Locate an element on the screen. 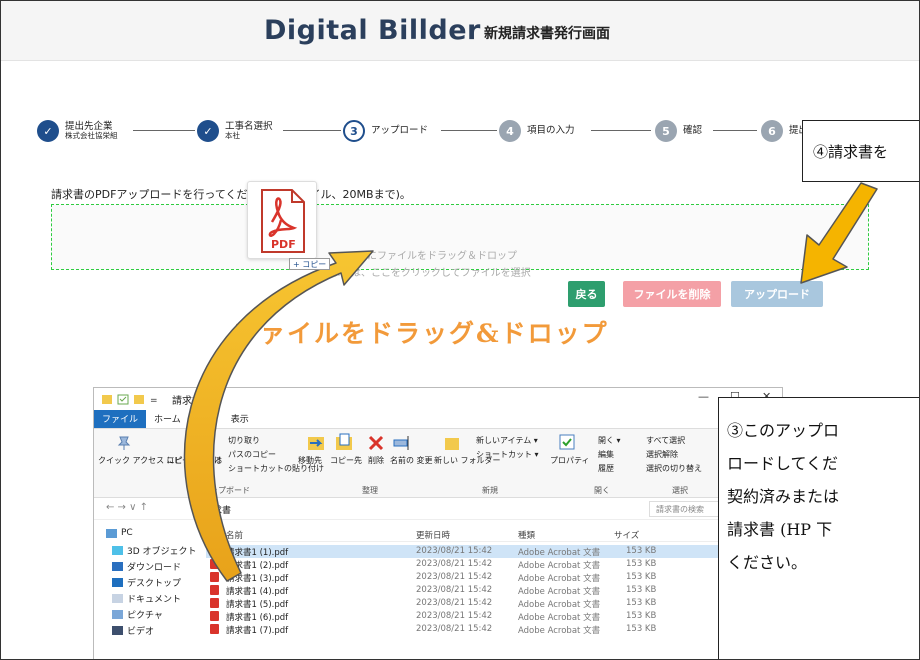 This screenshot has width=920, height=660. explorer-titlebar: = 請求書 — ☐ ✕ is located at coordinates (438, 399).